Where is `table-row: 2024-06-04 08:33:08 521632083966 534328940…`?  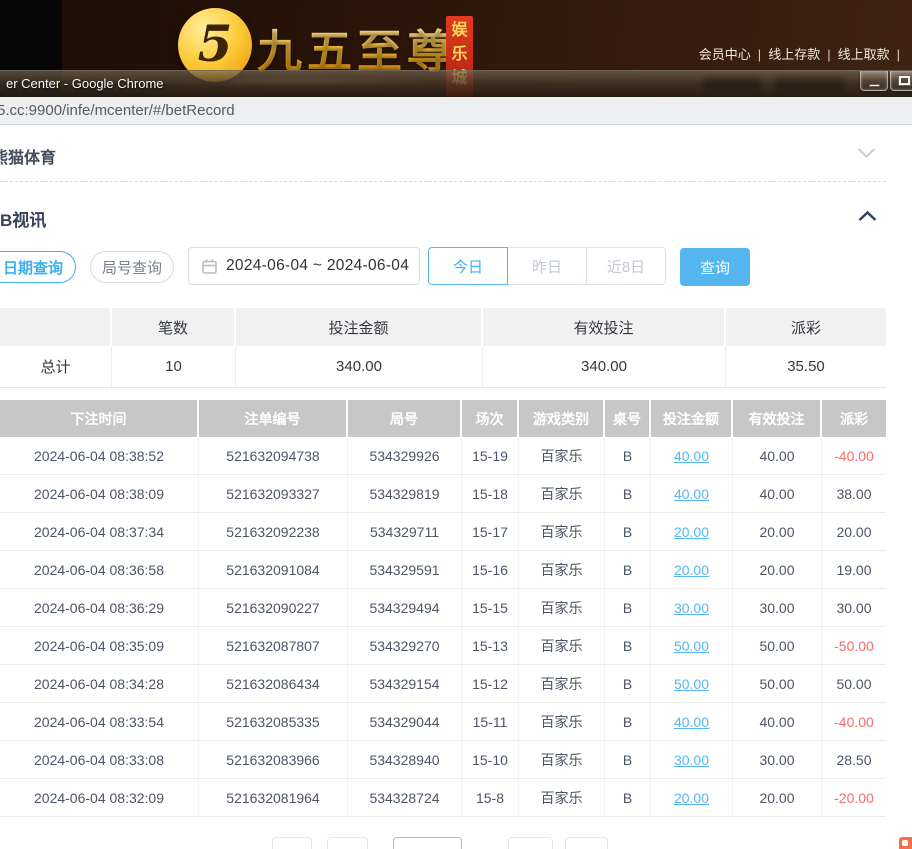
table-row: 2024-06-04 08:33:08 521632083966 534328940… is located at coordinates (443, 760).